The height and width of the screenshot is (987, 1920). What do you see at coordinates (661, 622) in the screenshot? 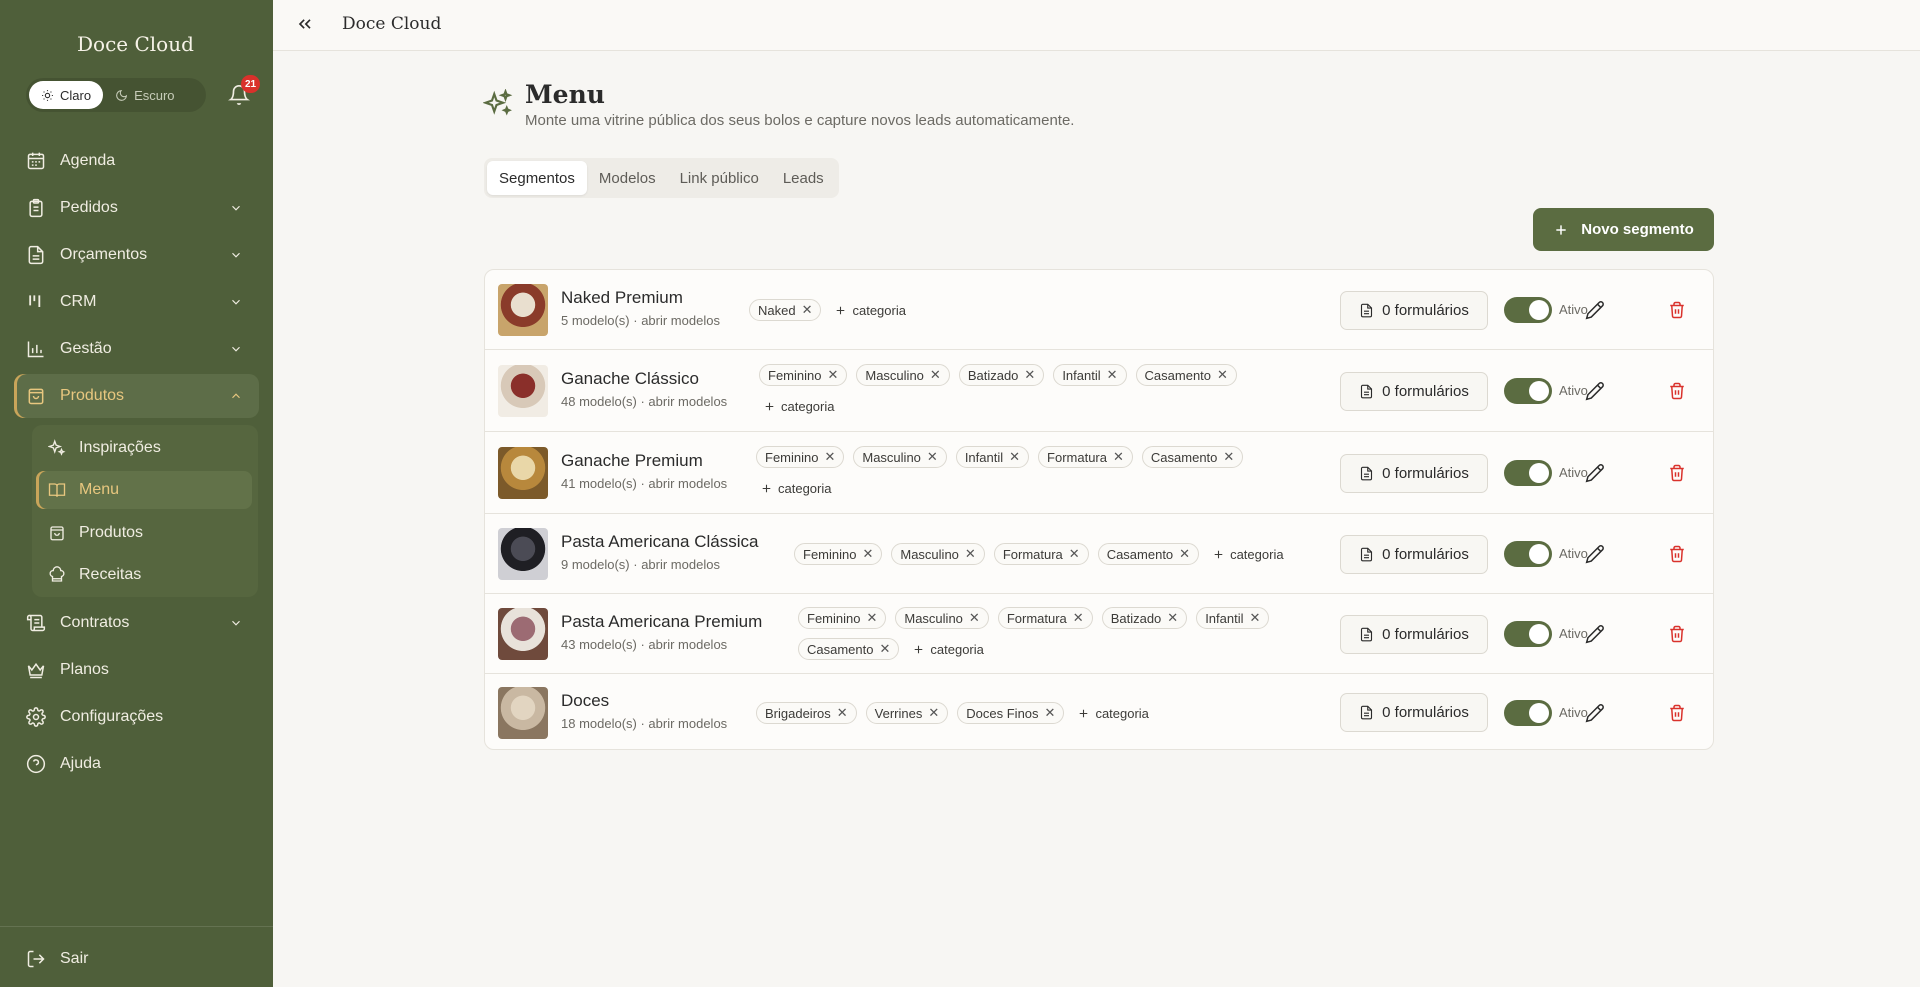
I see `segment-name: Pasta Americana Premium` at bounding box center [661, 622].